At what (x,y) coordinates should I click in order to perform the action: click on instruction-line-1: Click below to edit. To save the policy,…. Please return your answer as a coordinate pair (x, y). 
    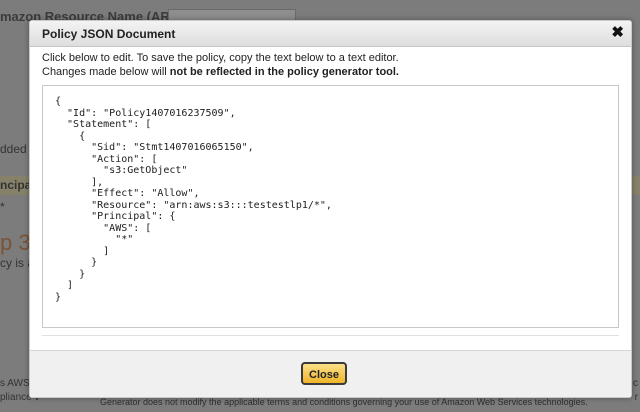
    Looking at the image, I should click on (220, 58).